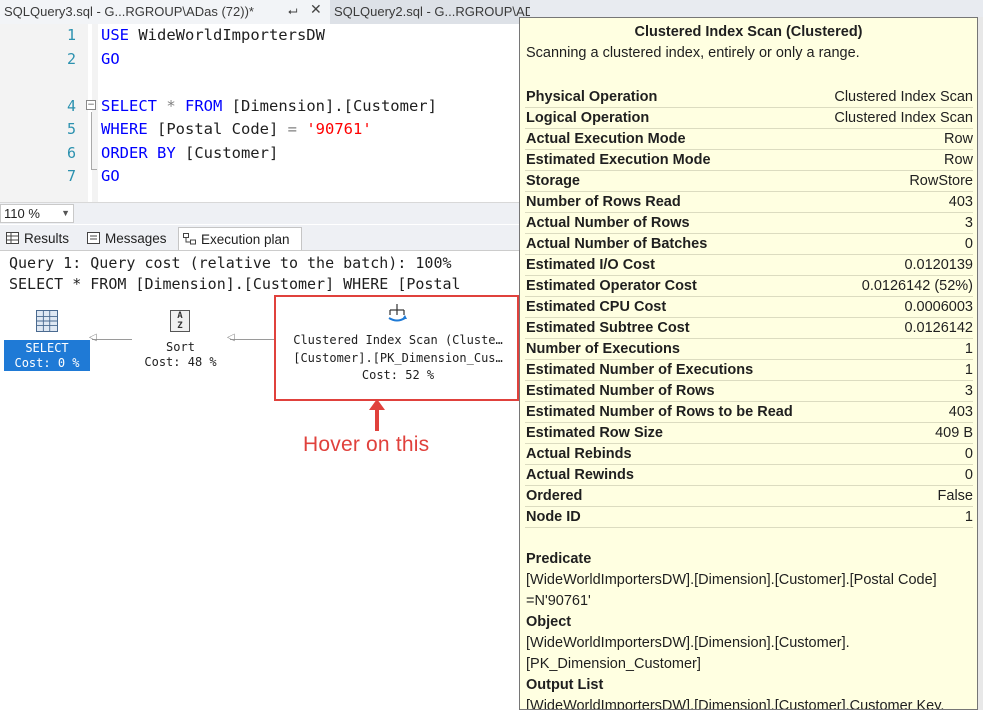 The height and width of the screenshot is (710, 983). Describe the element at coordinates (46, 238) in the screenshot. I see `tab-results-label: Results` at that location.